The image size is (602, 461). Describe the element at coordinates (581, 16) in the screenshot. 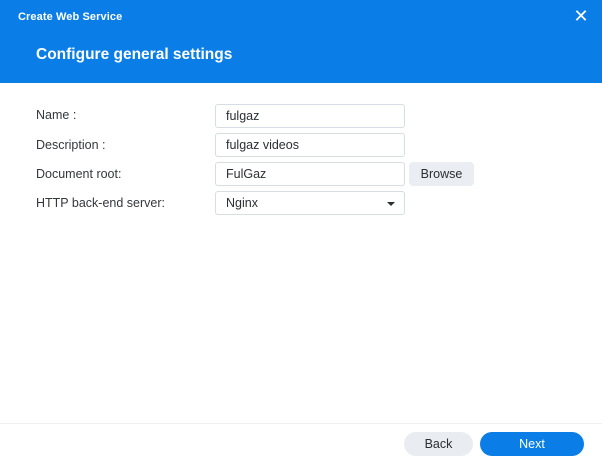

I see `close-icon: ✕` at that location.